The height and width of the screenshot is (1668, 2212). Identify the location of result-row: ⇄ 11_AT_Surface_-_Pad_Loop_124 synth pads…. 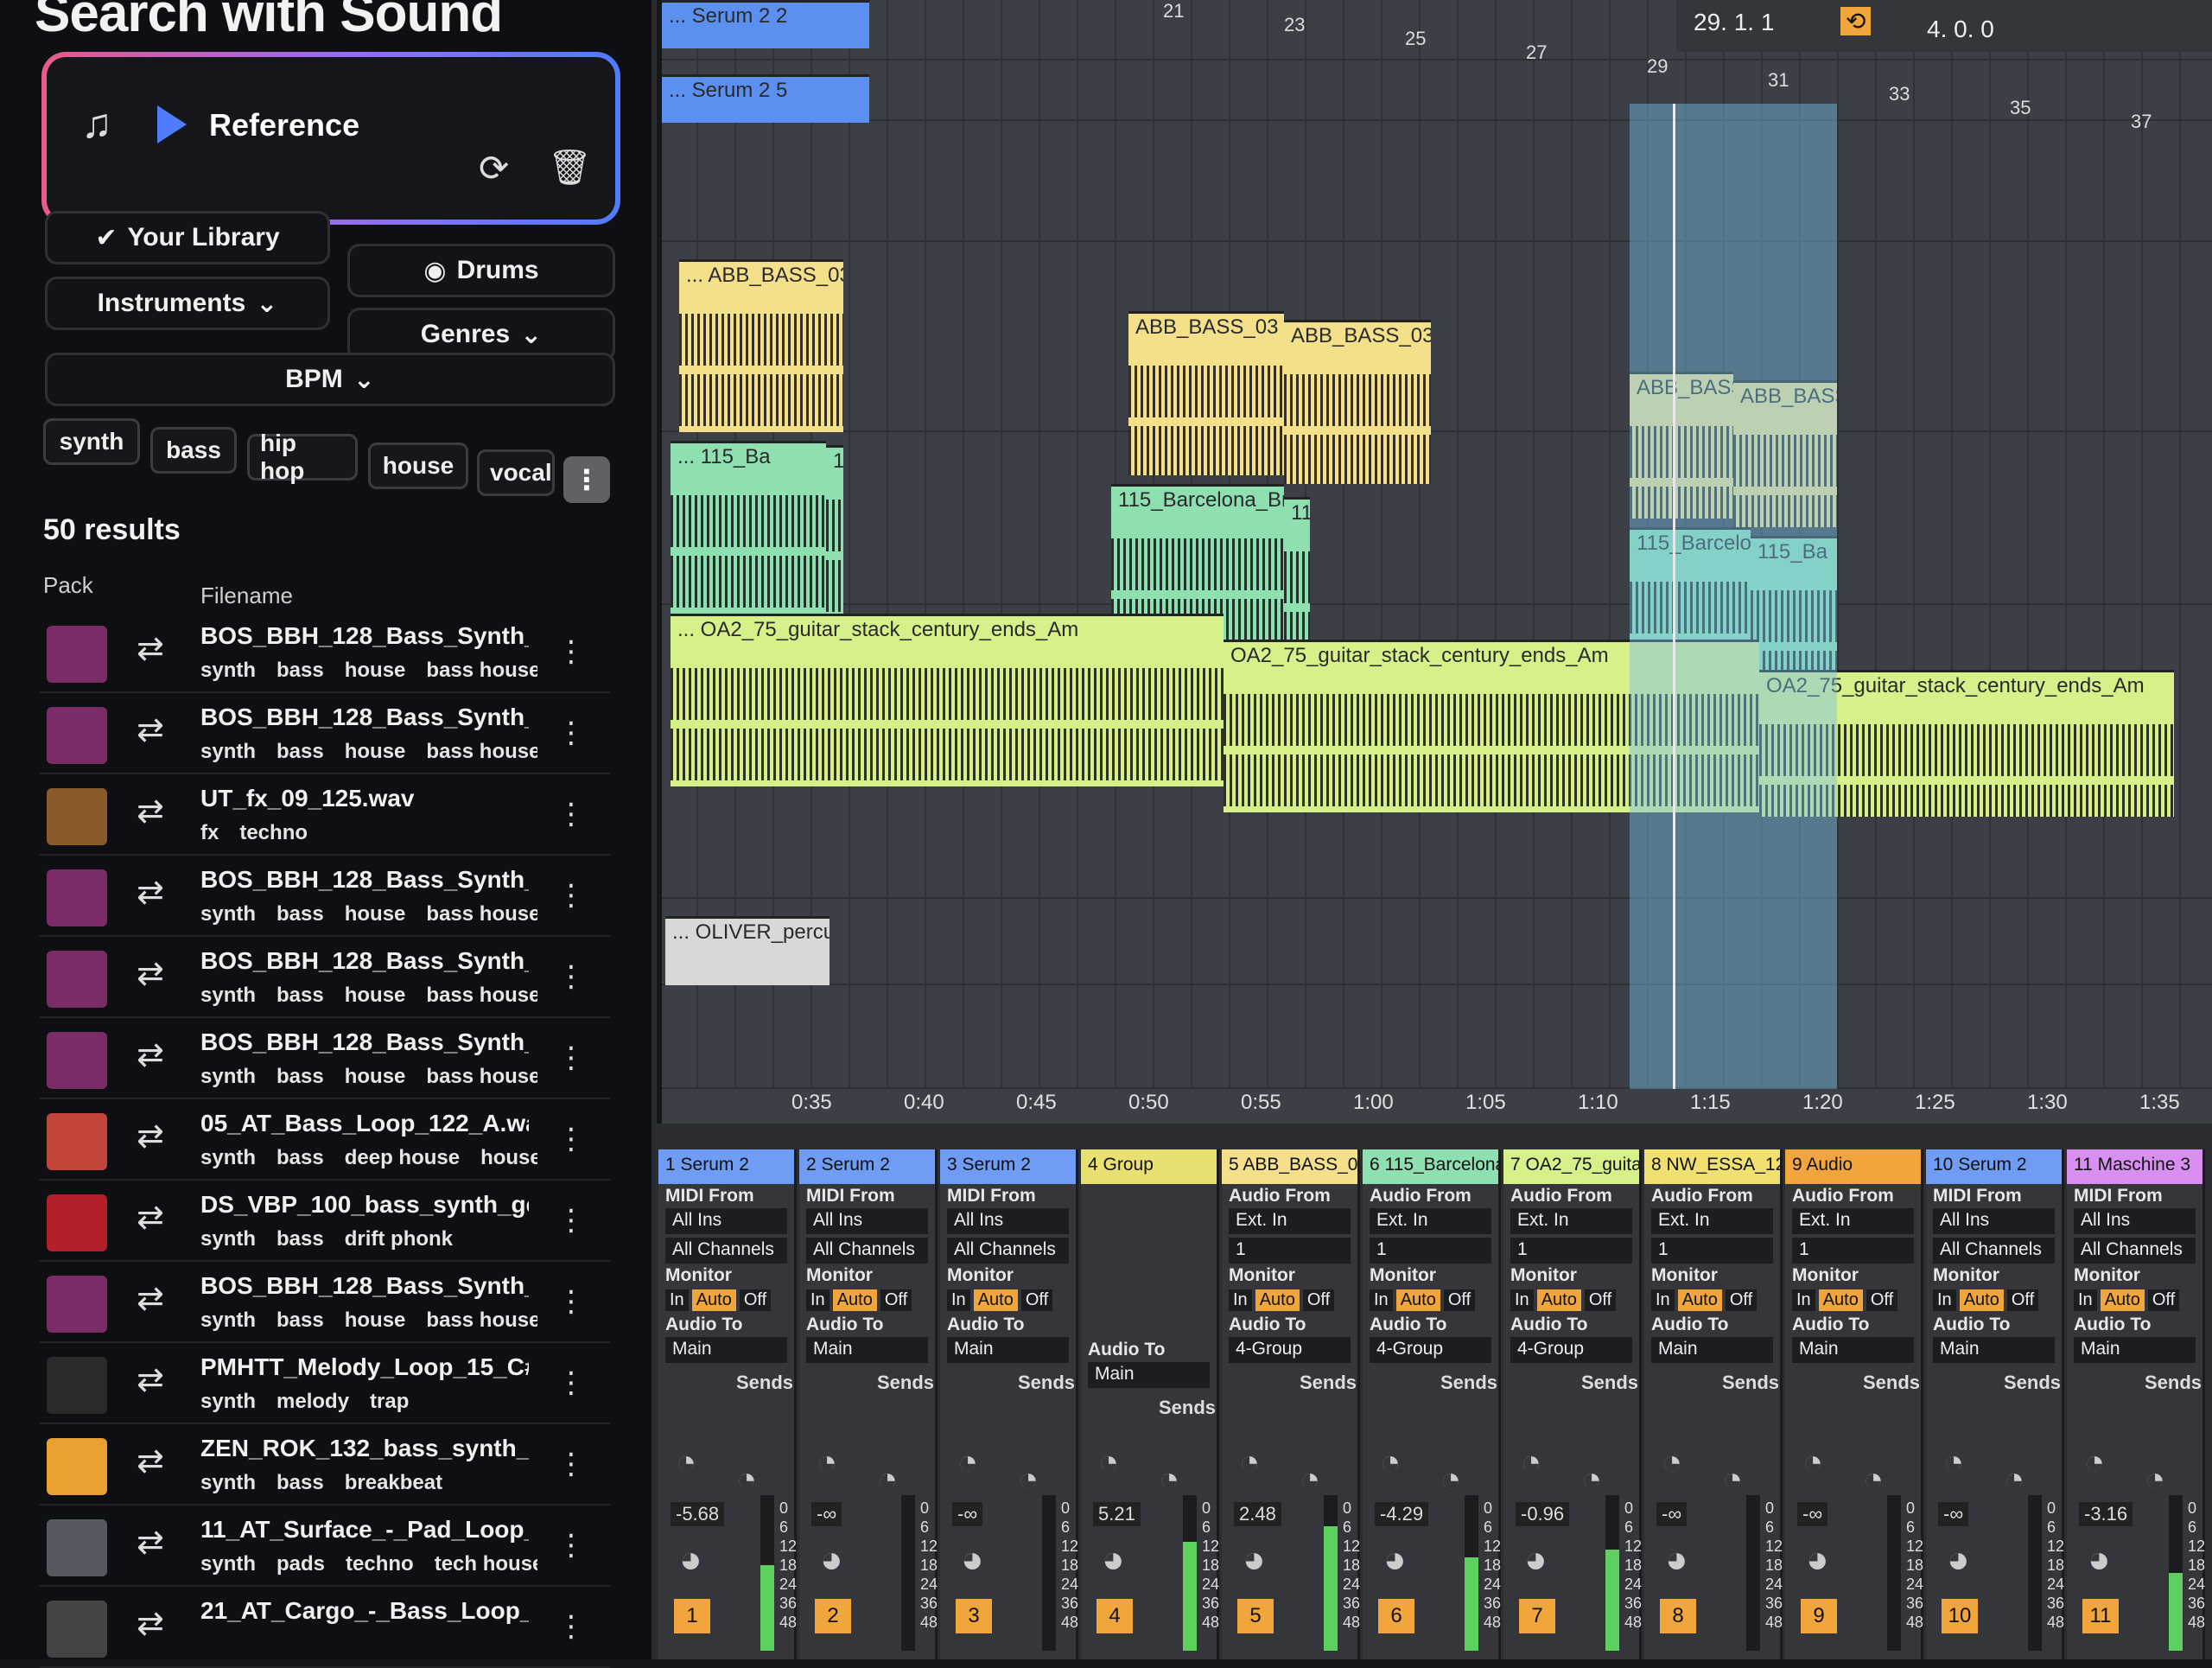
(325, 1548).